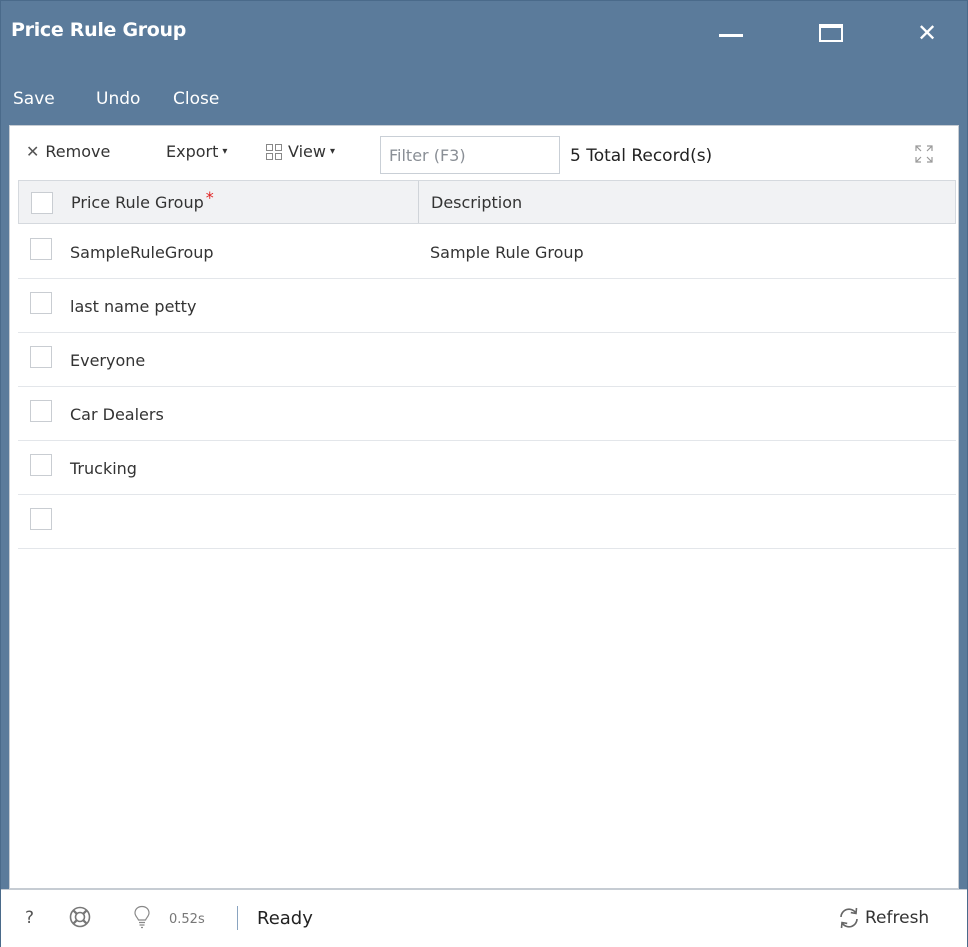  What do you see at coordinates (107, 360) in the screenshot?
I see `price-rule-group-cell: Everyone` at bounding box center [107, 360].